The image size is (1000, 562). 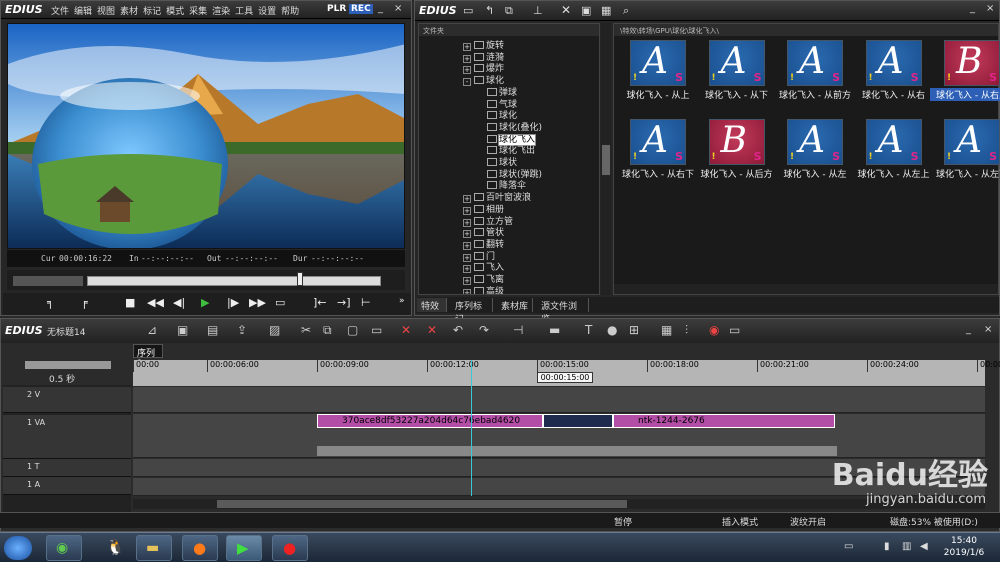 What do you see at coordinates (479, 255) in the screenshot?
I see `tree-item: + 门` at bounding box center [479, 255].